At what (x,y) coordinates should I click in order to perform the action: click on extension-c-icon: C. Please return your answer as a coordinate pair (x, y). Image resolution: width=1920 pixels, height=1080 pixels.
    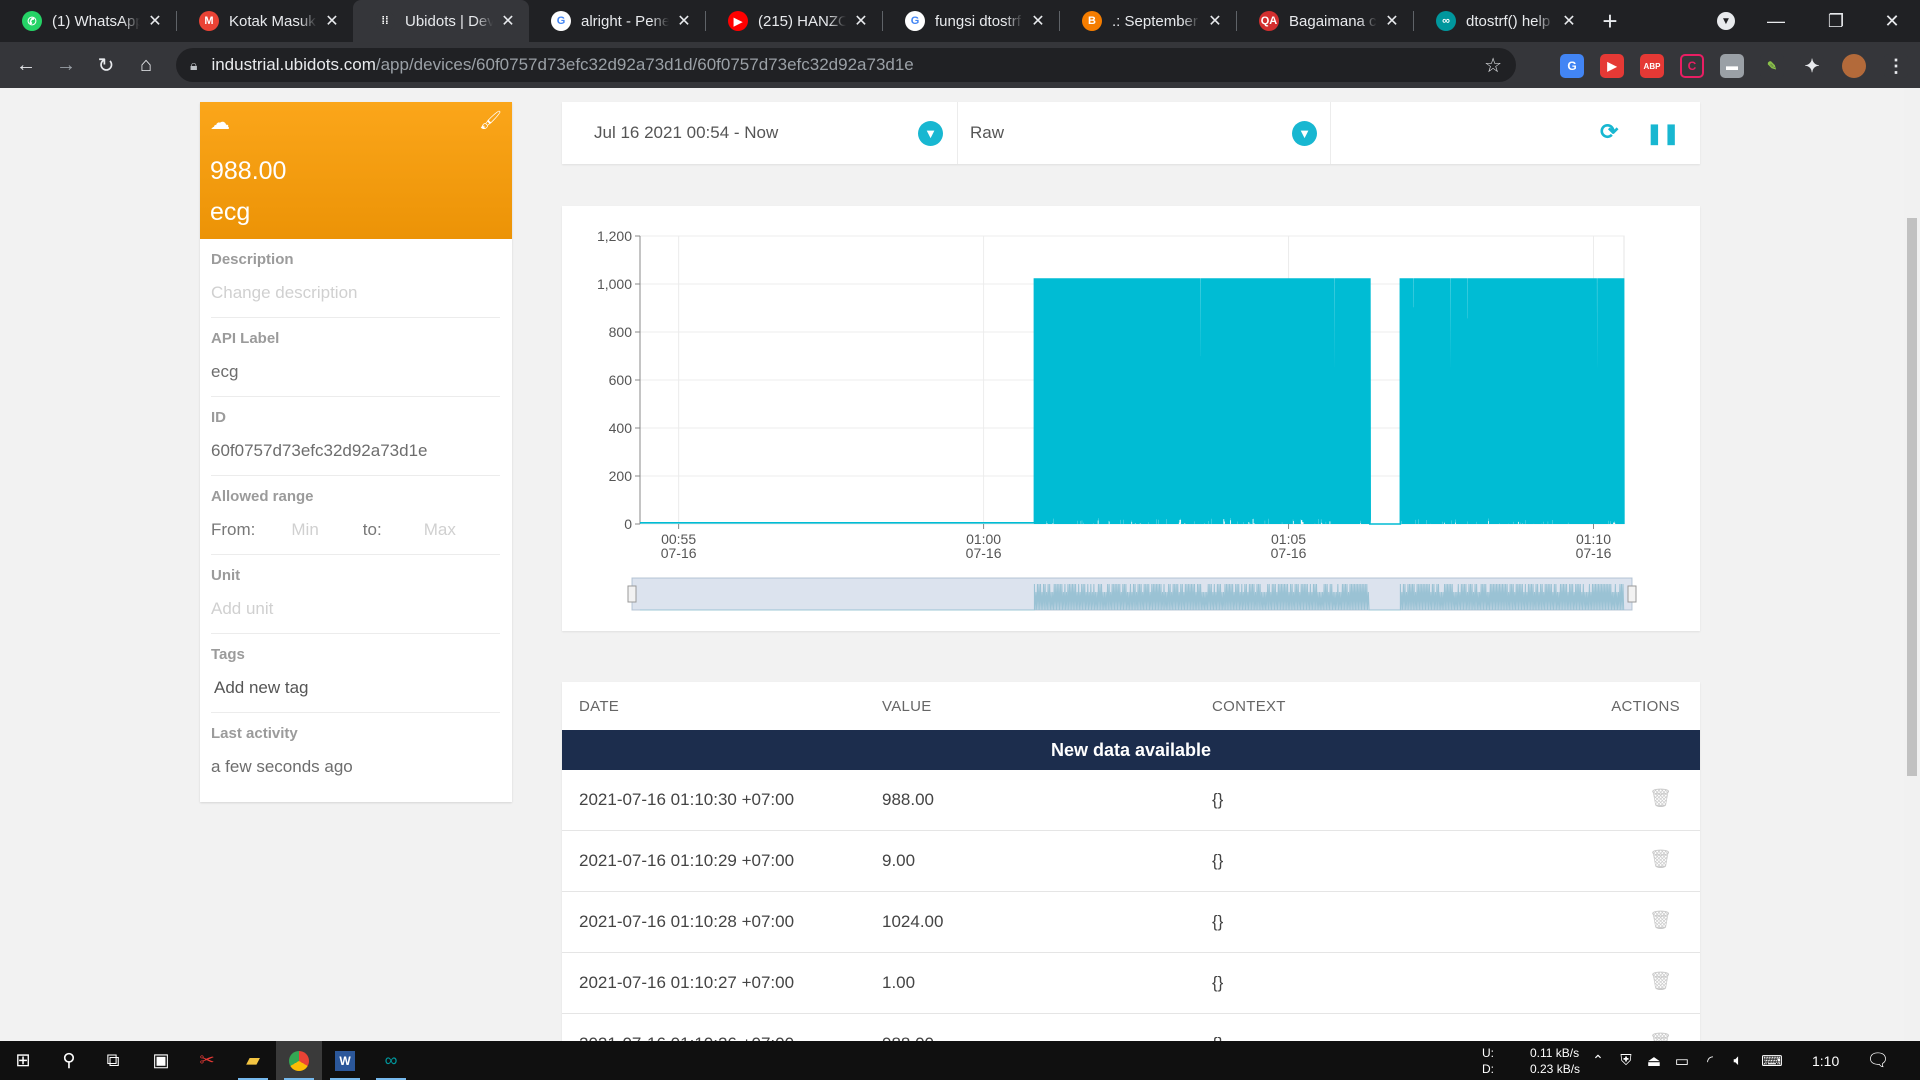
    Looking at the image, I should click on (1692, 66).